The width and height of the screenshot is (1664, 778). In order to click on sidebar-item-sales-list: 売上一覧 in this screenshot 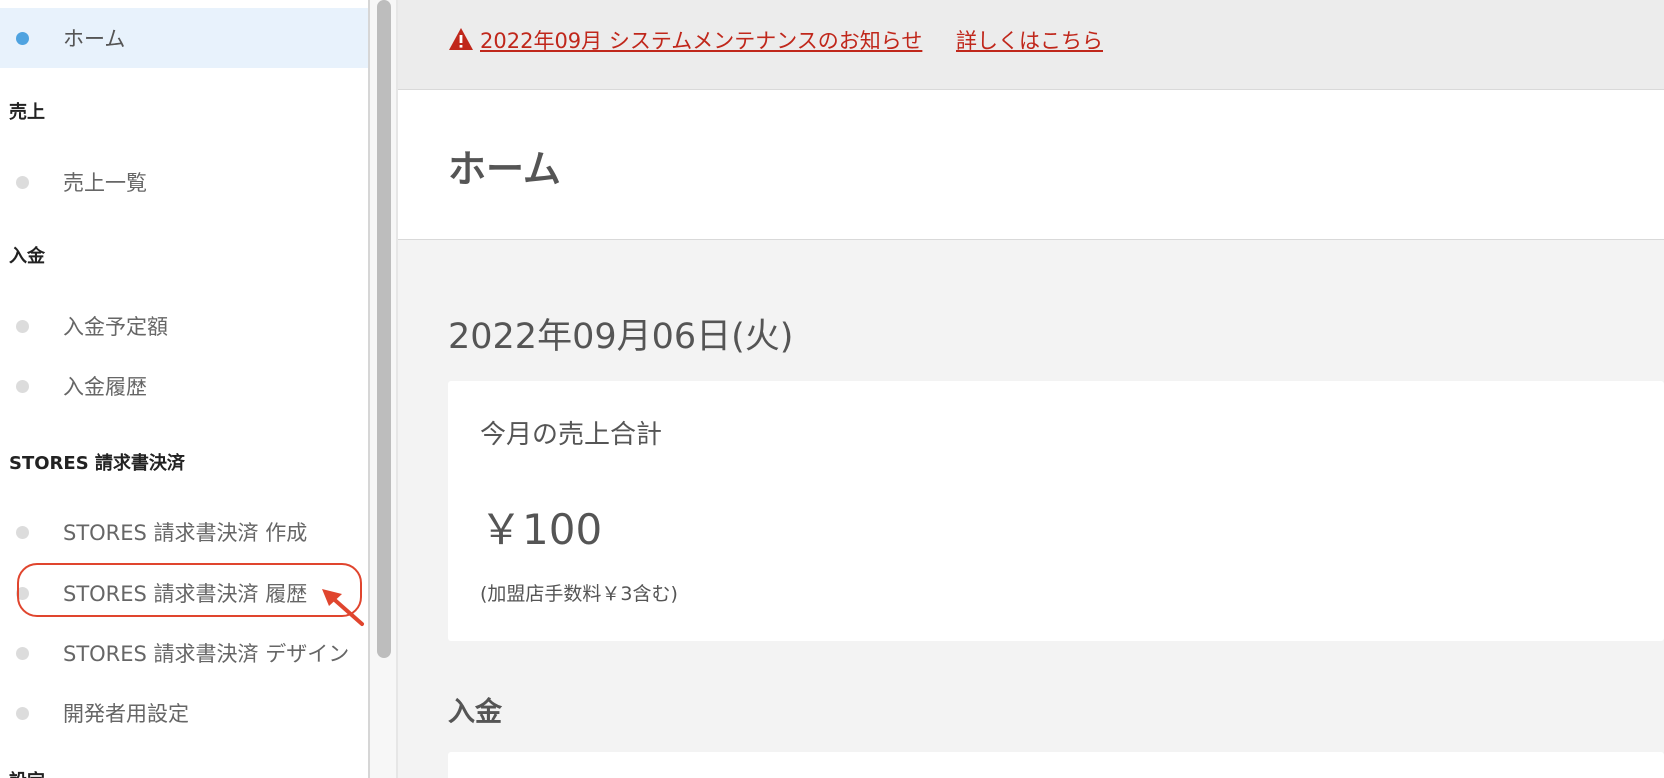, I will do `click(184, 182)`.